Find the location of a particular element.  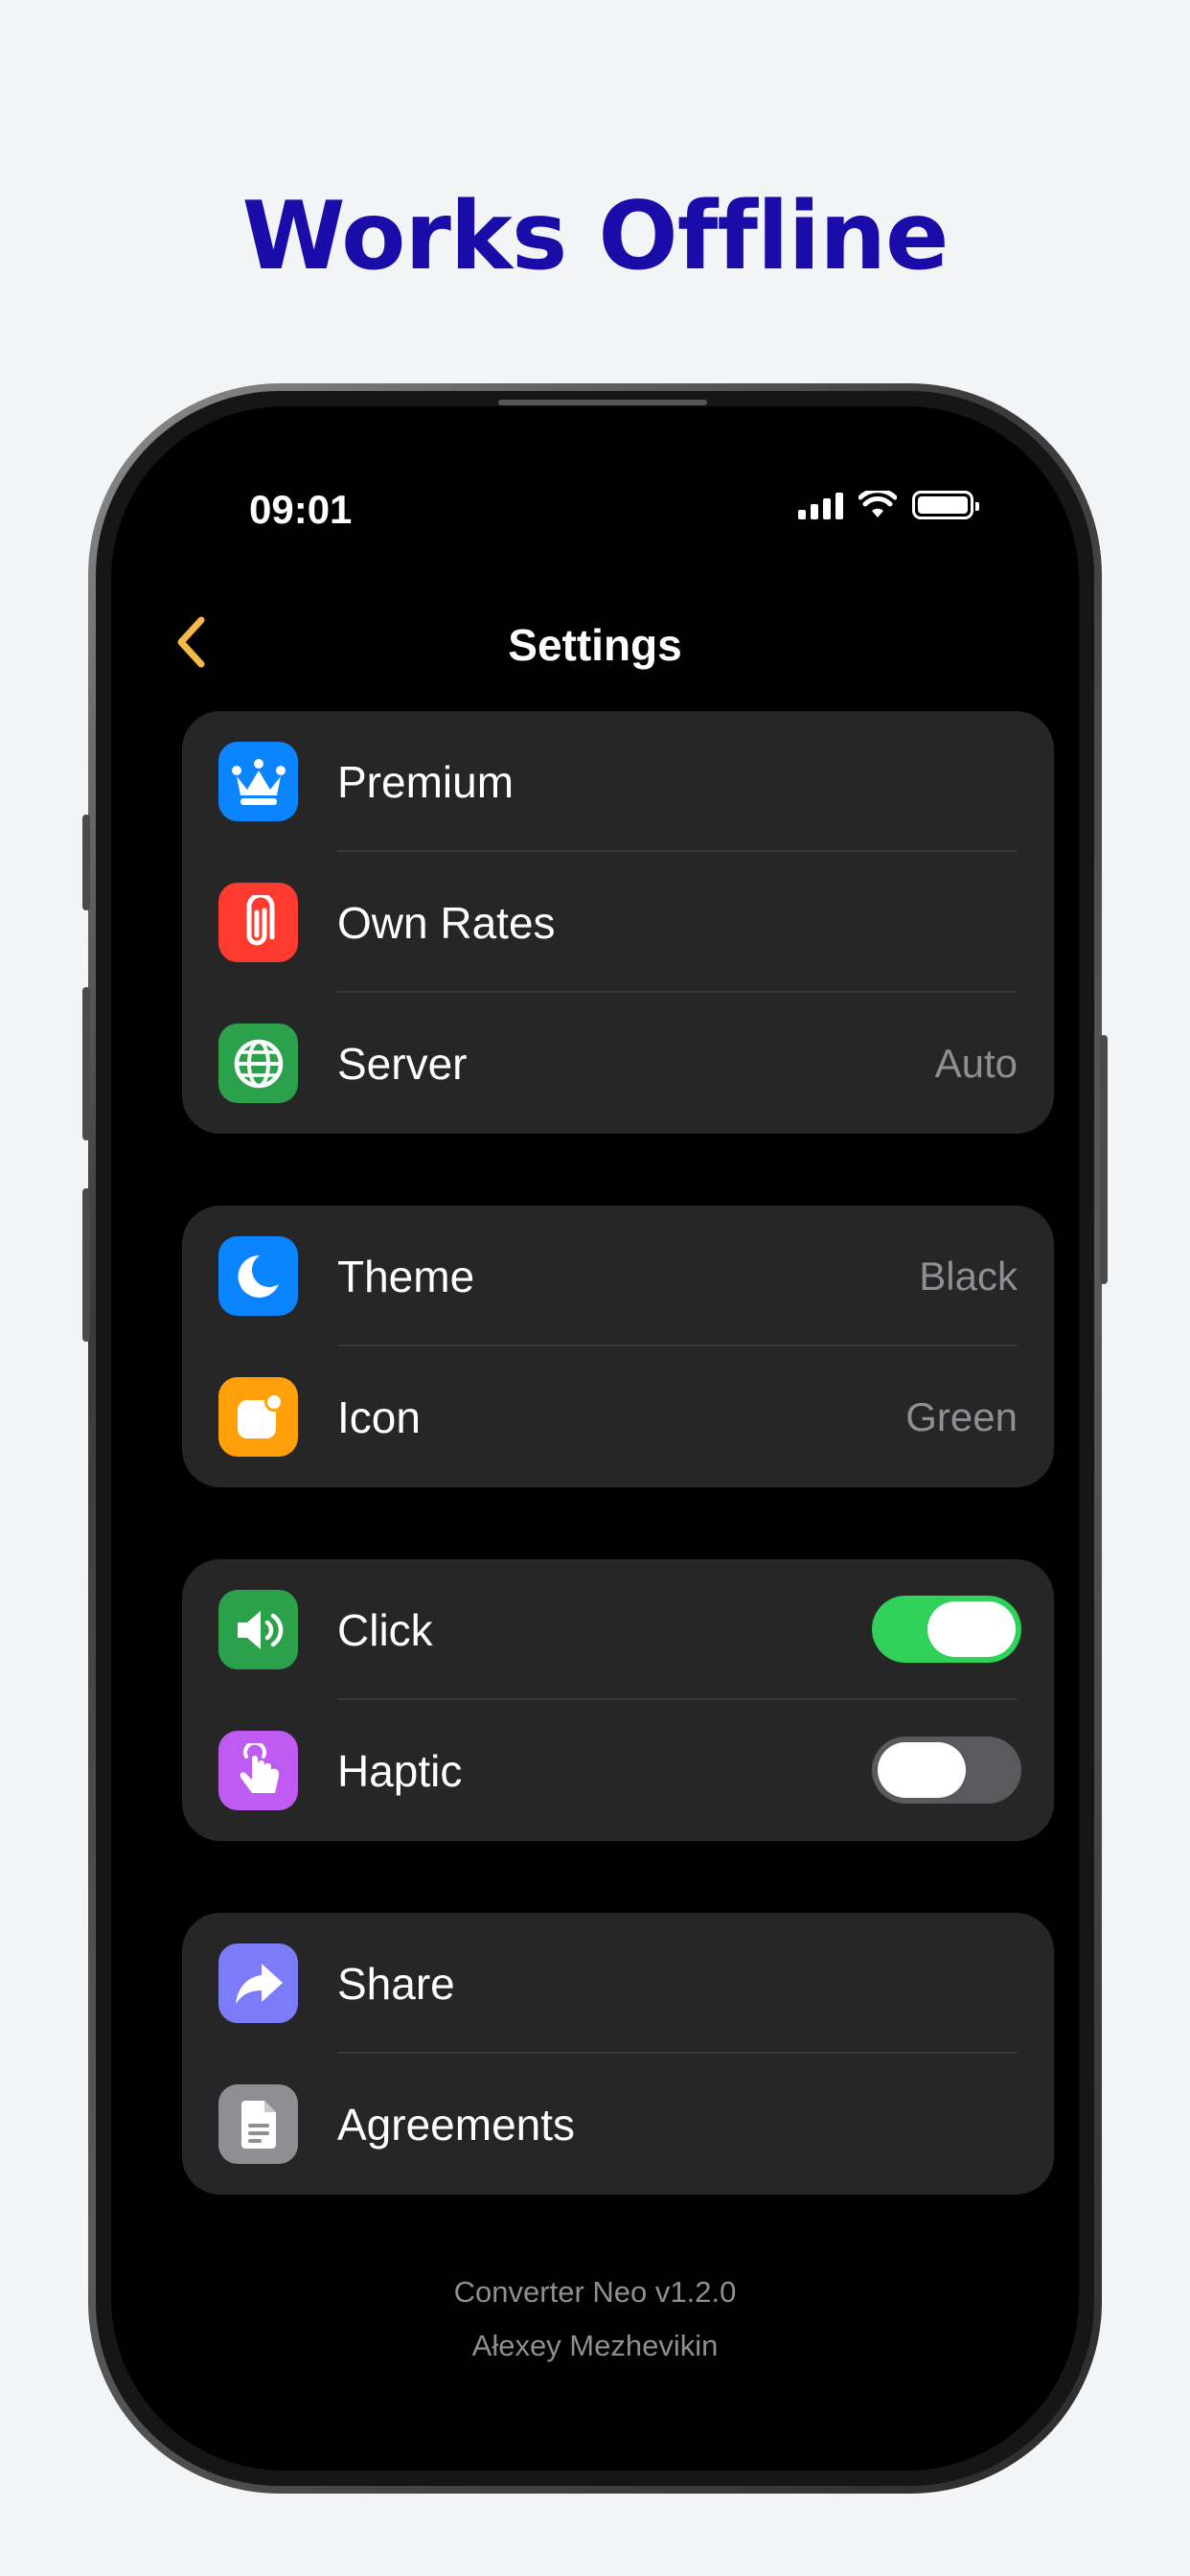

settings-group-general: Premium Own Rates Server Auto is located at coordinates (618, 922).